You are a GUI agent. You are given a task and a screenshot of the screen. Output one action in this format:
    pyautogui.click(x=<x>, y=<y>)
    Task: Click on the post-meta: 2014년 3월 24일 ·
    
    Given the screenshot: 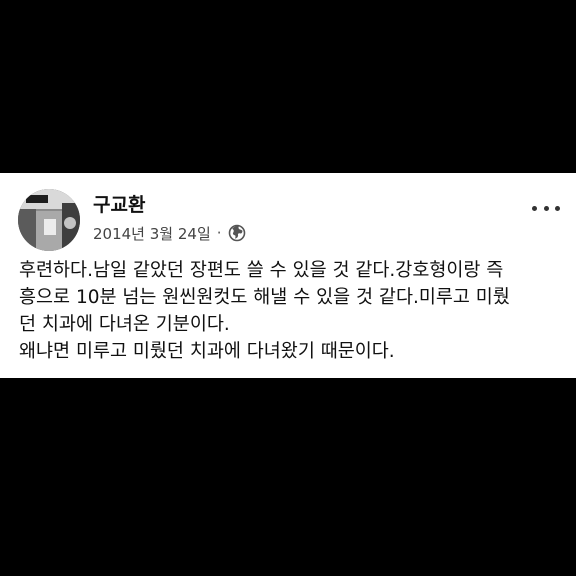 What is the action you would take?
    pyautogui.click(x=169, y=233)
    